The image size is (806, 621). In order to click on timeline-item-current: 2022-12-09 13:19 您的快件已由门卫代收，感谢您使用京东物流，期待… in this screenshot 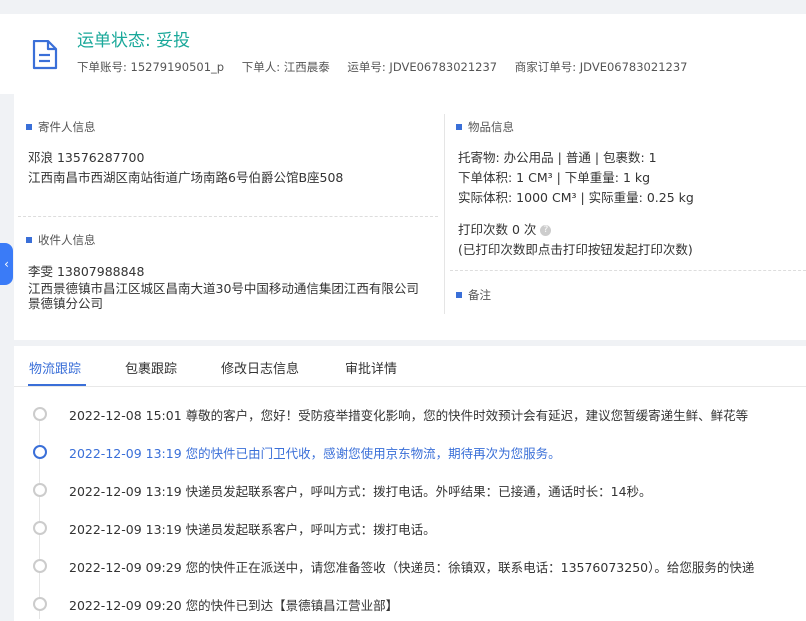, I will do `click(315, 453)`.